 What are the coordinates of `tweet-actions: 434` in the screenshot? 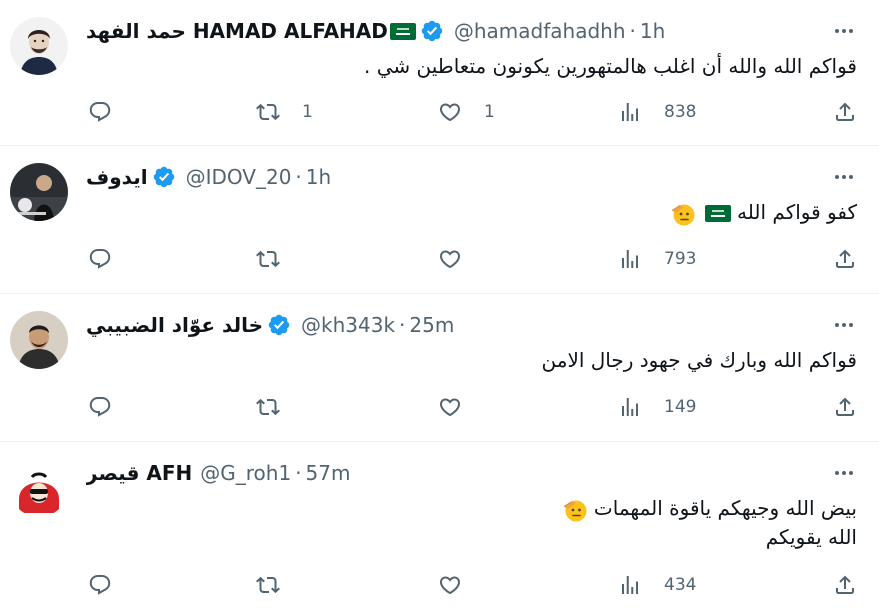 It's located at (472, 585).